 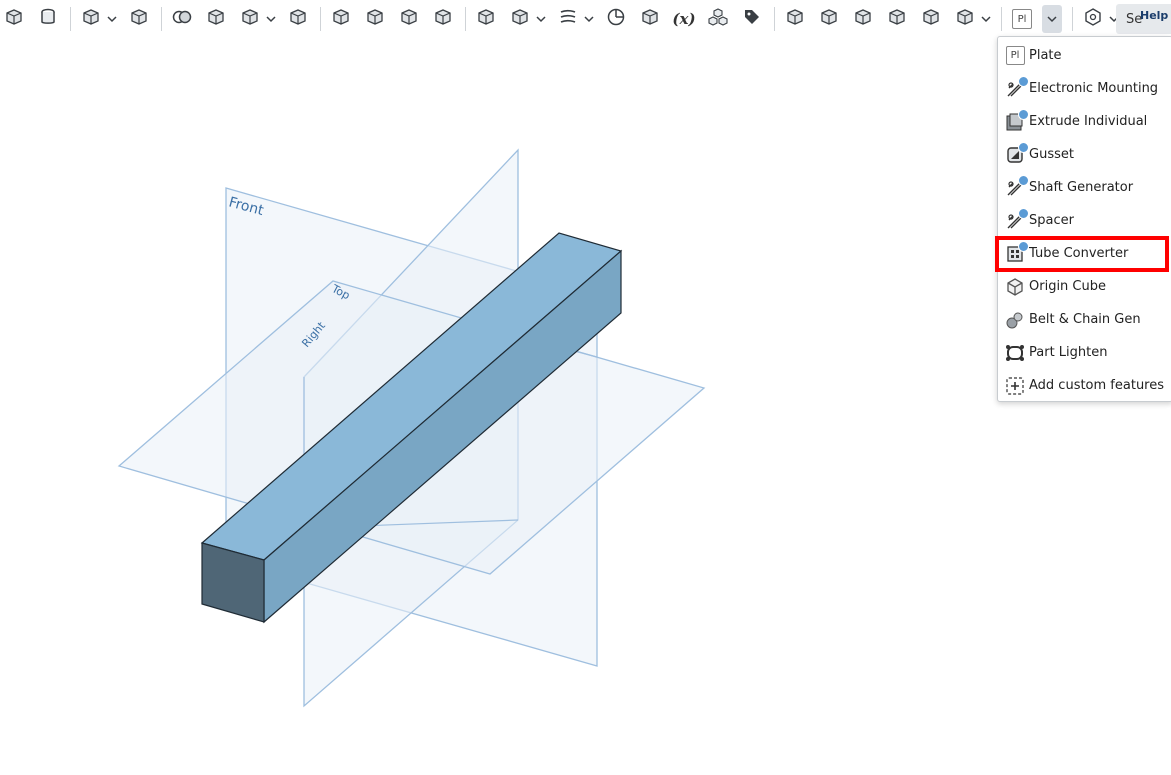 I want to click on custom-features-dropdown-toggle, so click(x=1052, y=19).